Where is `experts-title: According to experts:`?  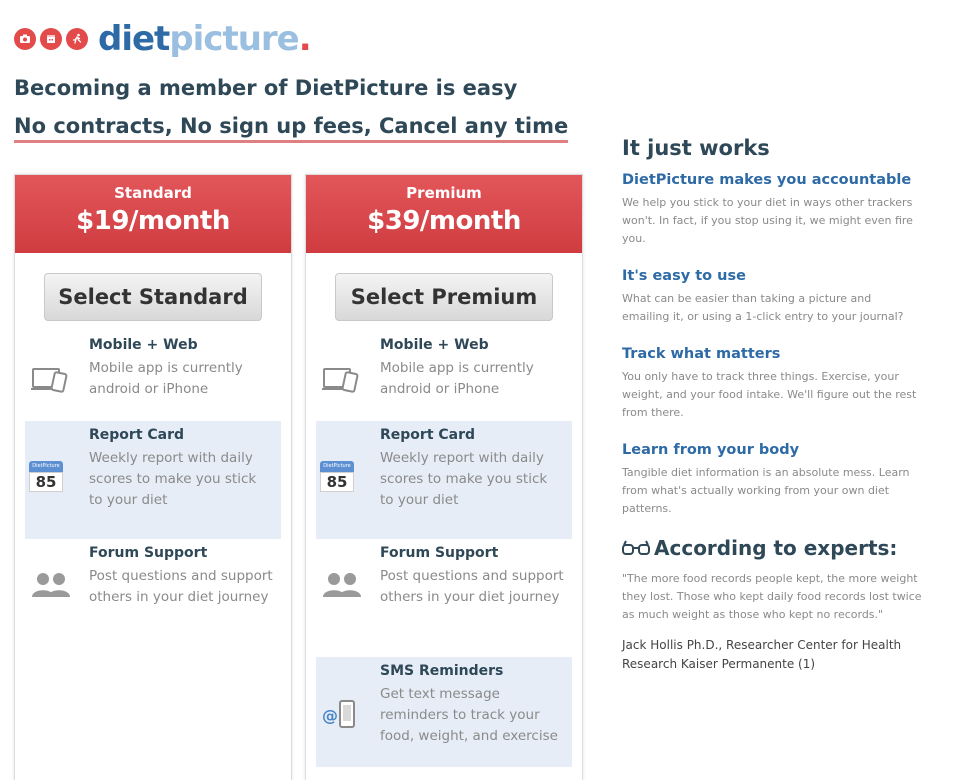
experts-title: According to experts: is located at coordinates (776, 548).